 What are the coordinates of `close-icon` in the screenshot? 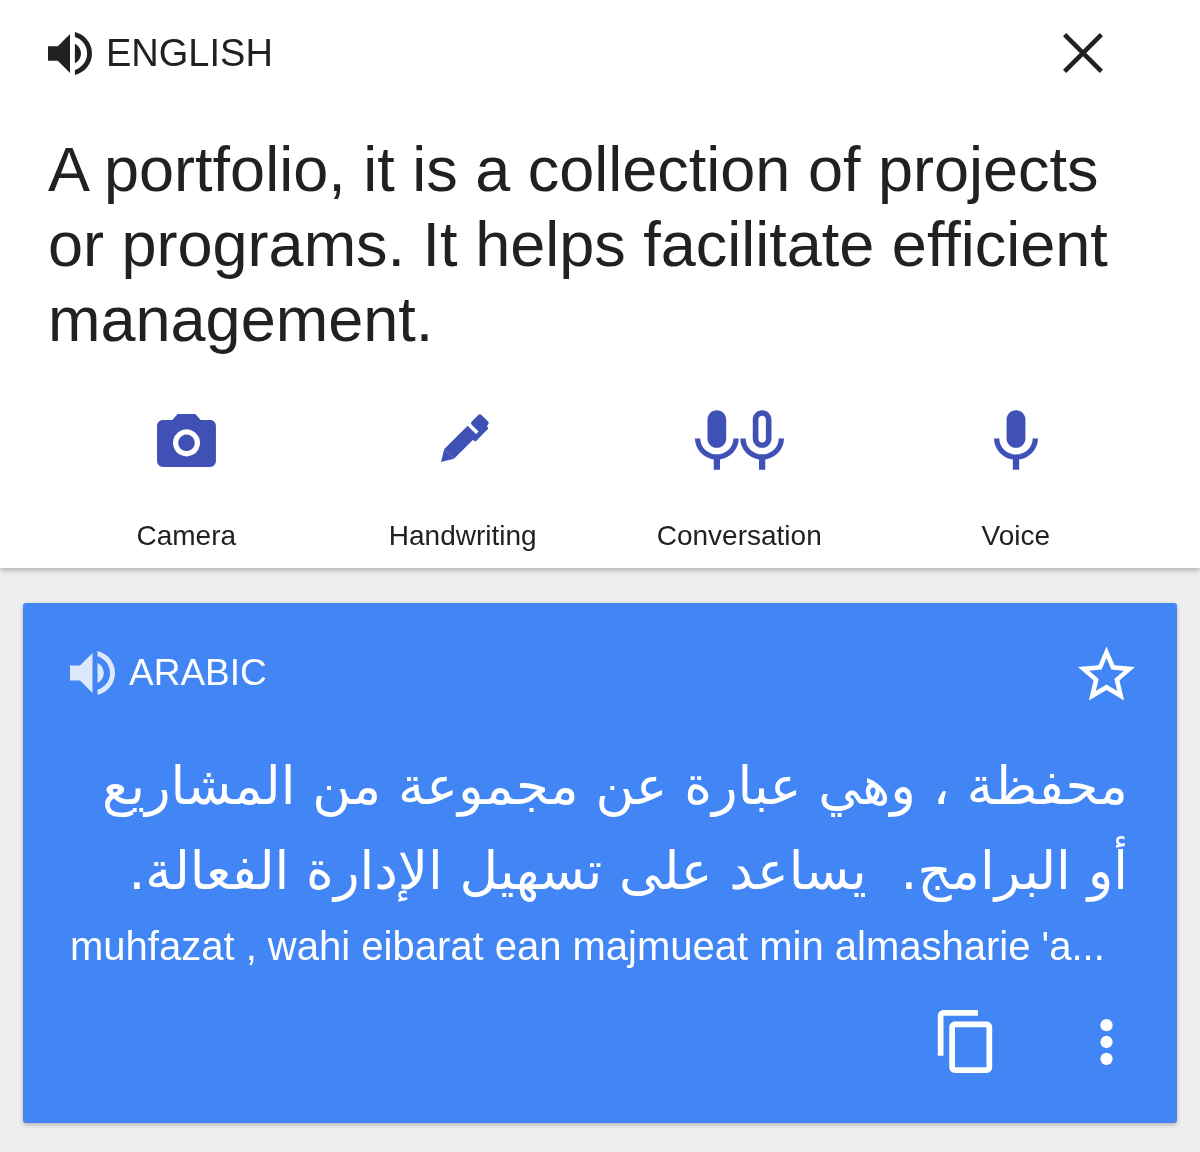 It's located at (1083, 53).